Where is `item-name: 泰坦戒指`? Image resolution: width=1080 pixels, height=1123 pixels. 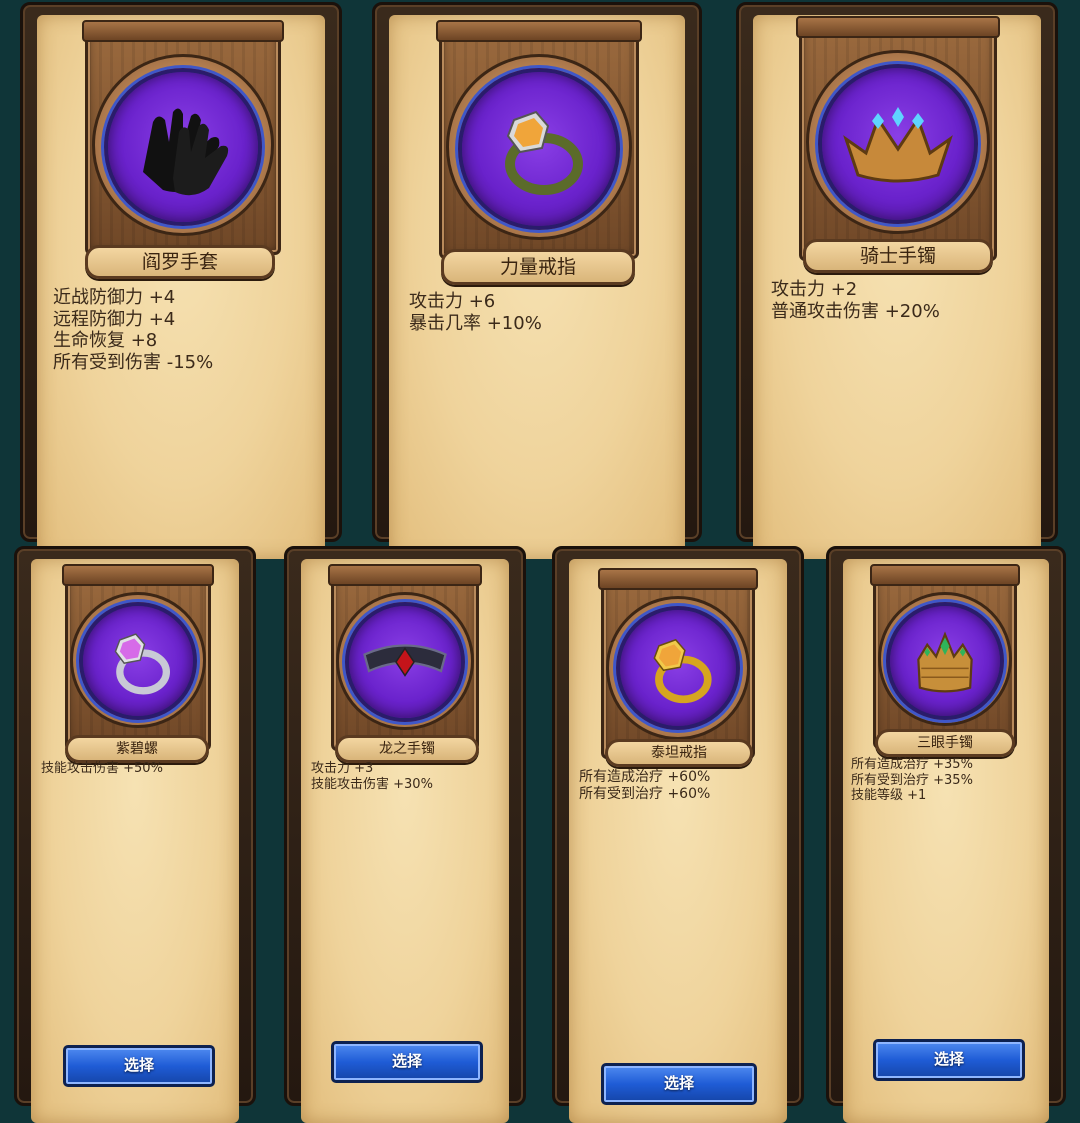
item-name: 泰坦戒指 is located at coordinates (679, 753).